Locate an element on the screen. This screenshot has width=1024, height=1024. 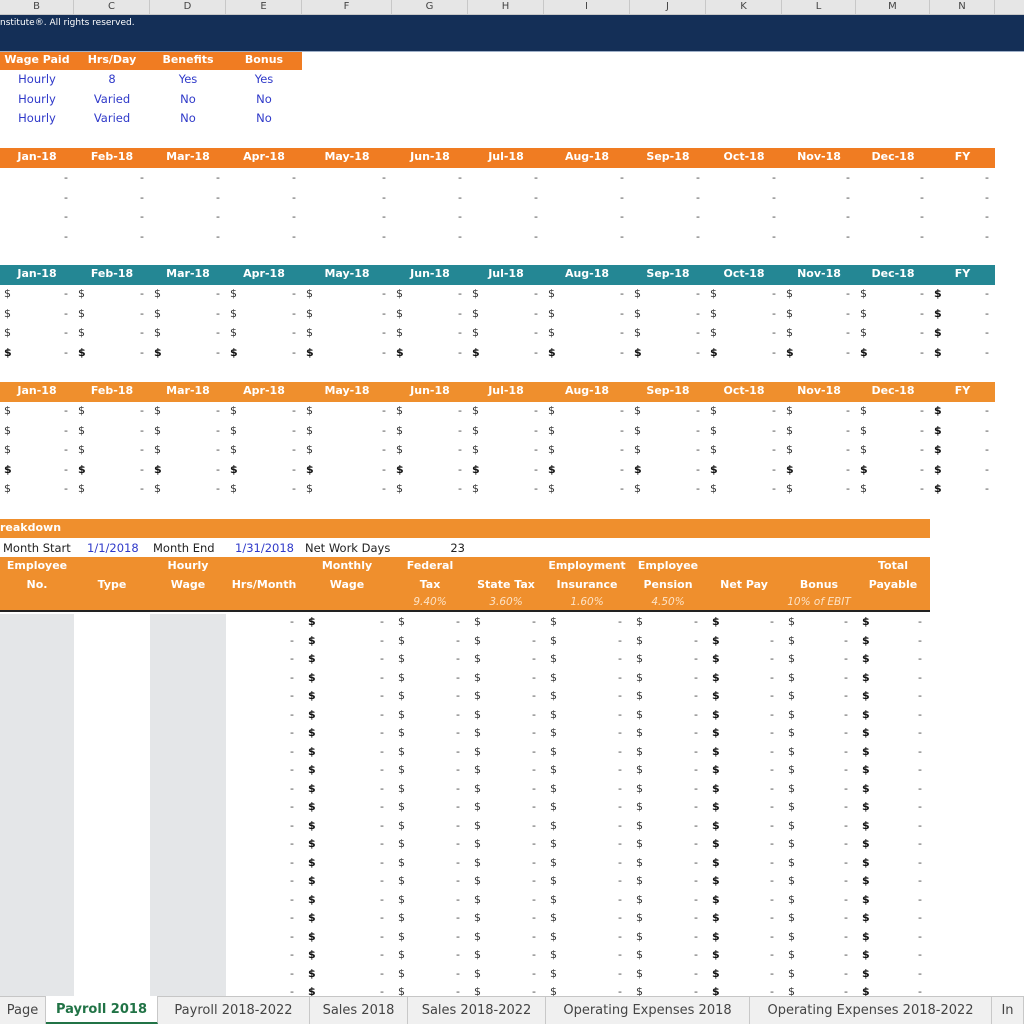
column-header-d: D is located at coordinates (188, 7).